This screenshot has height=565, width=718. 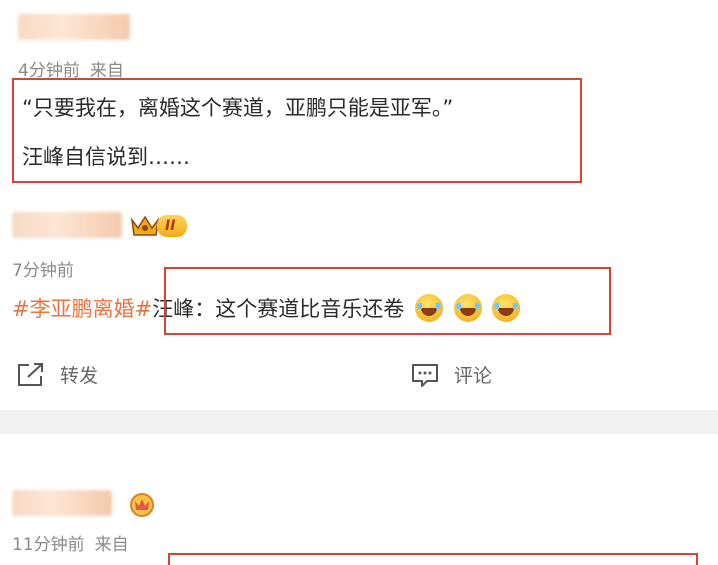 What do you see at coordinates (425, 375) in the screenshot?
I see `comment-icon` at bounding box center [425, 375].